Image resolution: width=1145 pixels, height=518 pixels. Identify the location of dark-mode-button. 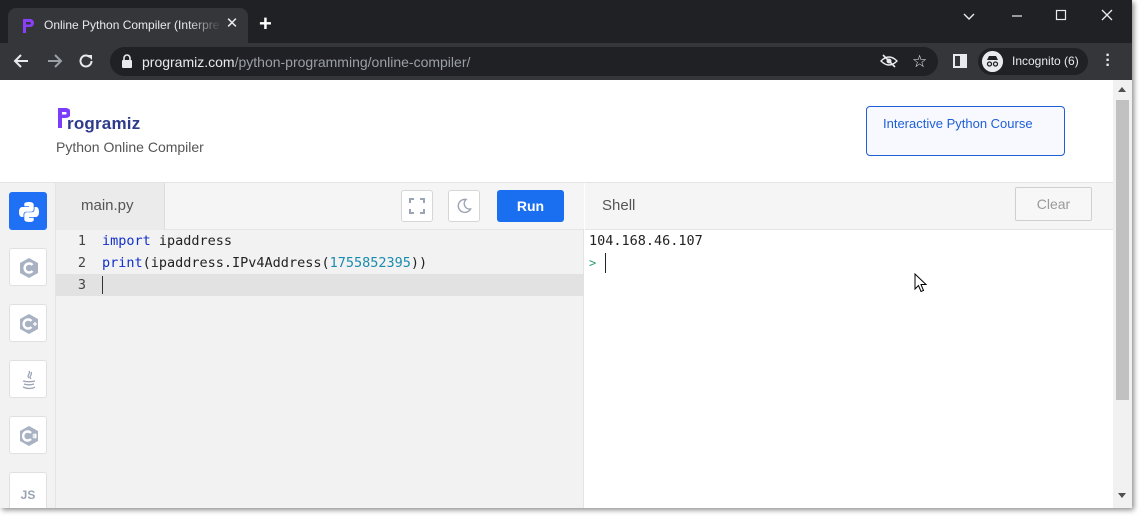
(464, 206).